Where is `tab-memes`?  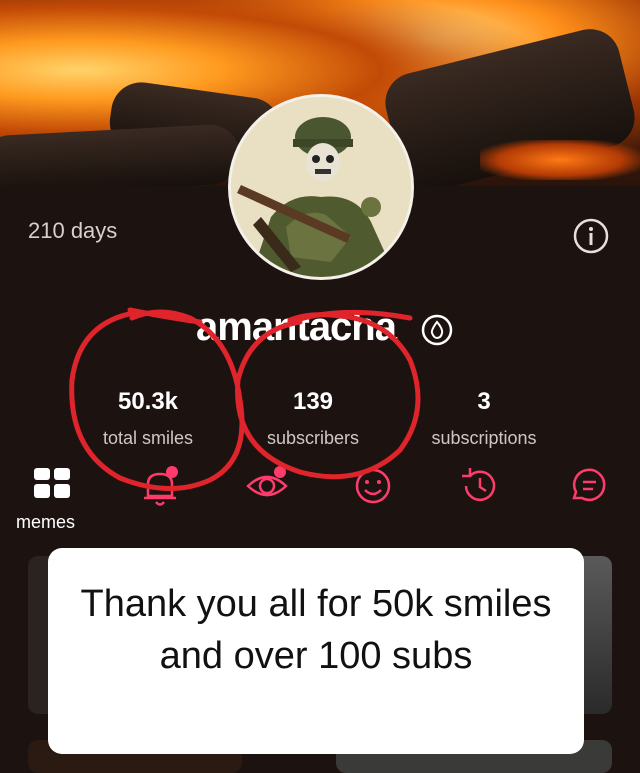
tab-memes is located at coordinates (55, 487).